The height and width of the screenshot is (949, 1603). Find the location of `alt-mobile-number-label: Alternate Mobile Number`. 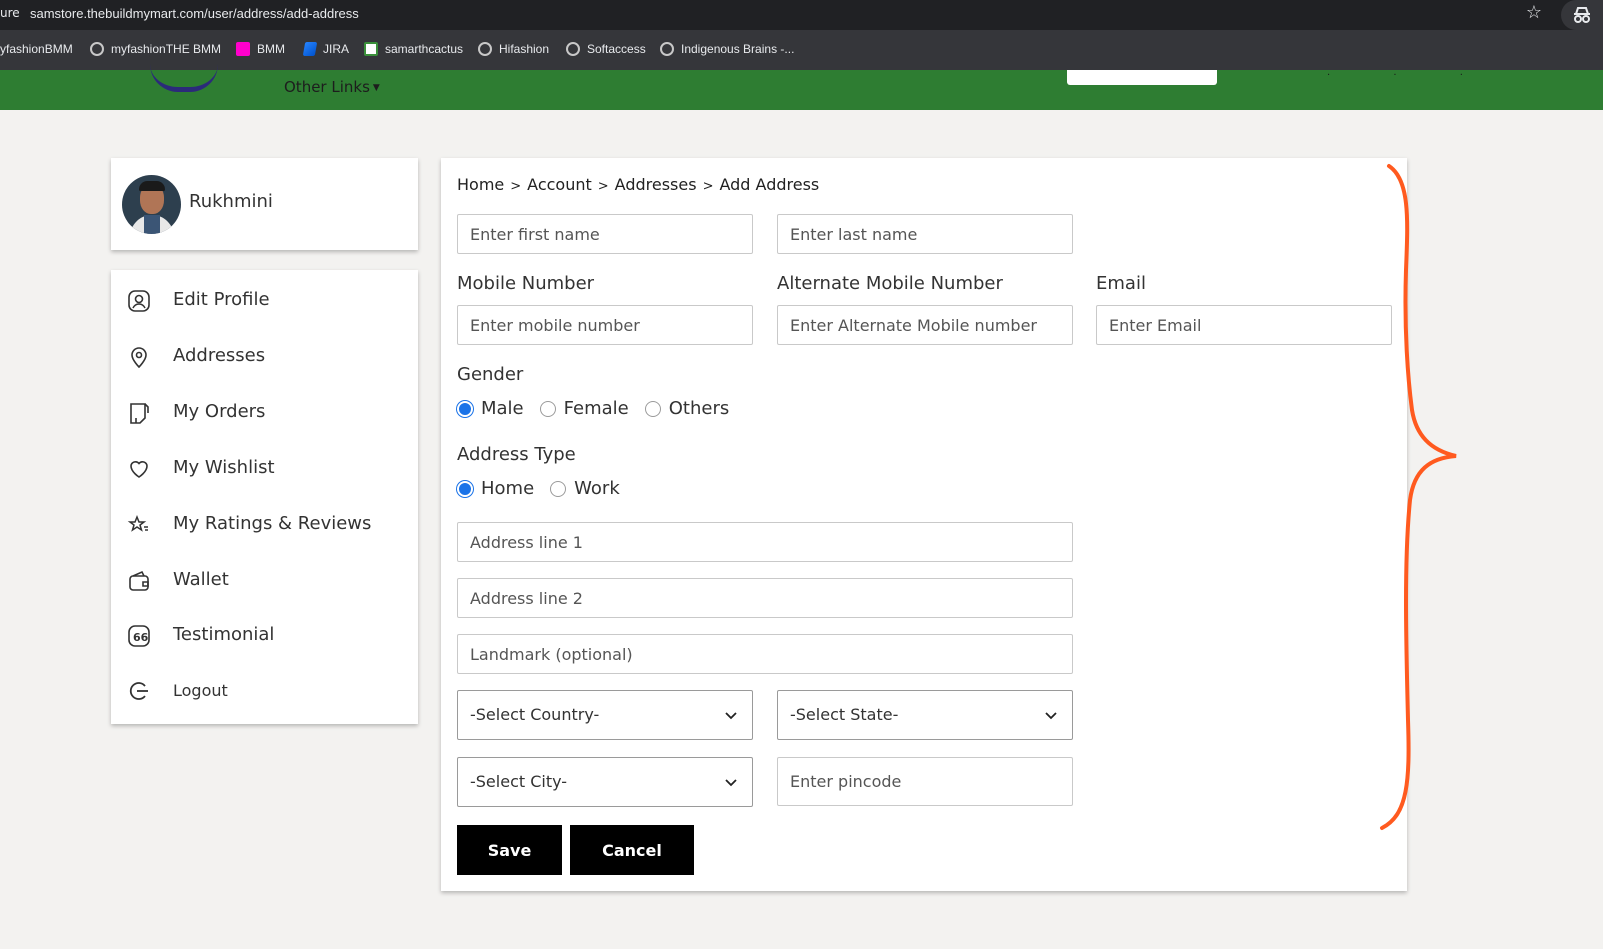

alt-mobile-number-label: Alternate Mobile Number is located at coordinates (890, 283).